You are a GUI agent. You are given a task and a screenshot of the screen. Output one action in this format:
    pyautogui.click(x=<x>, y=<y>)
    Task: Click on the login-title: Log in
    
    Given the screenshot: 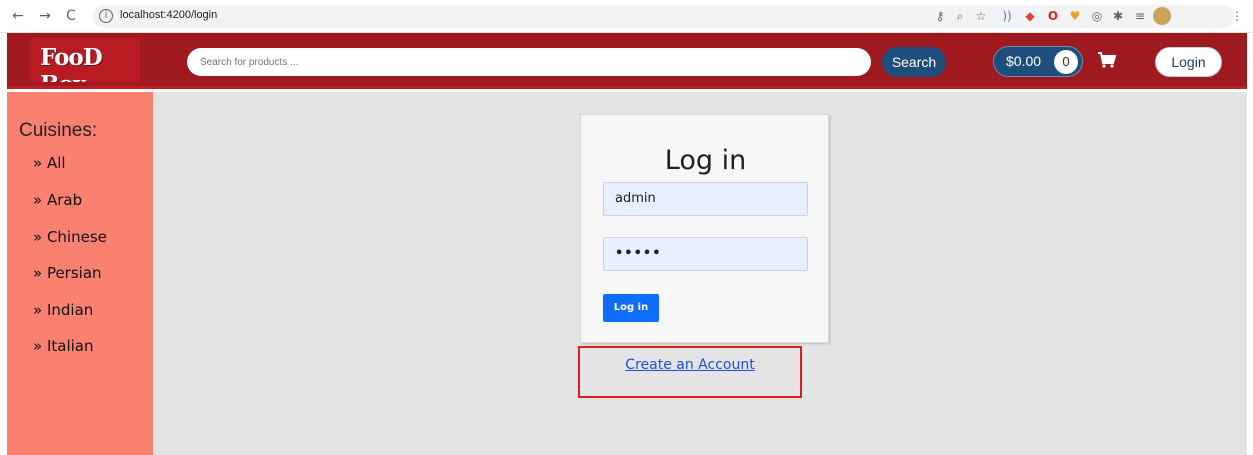 What is the action you would take?
    pyautogui.click(x=705, y=160)
    